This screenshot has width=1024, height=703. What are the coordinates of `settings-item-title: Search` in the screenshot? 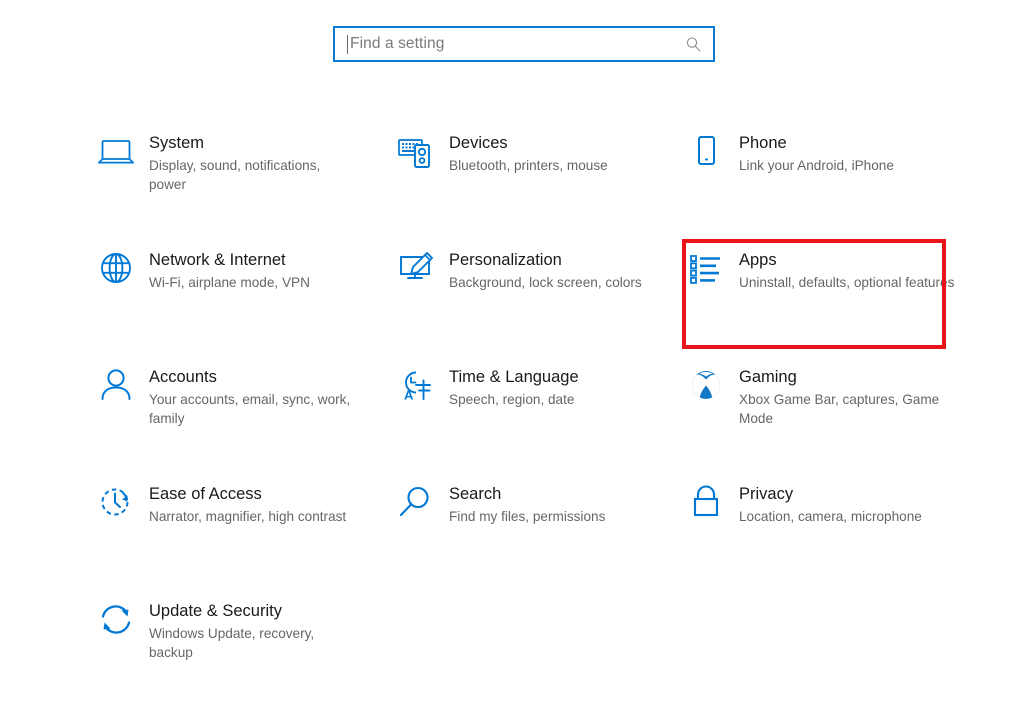 It's located at (475, 494).